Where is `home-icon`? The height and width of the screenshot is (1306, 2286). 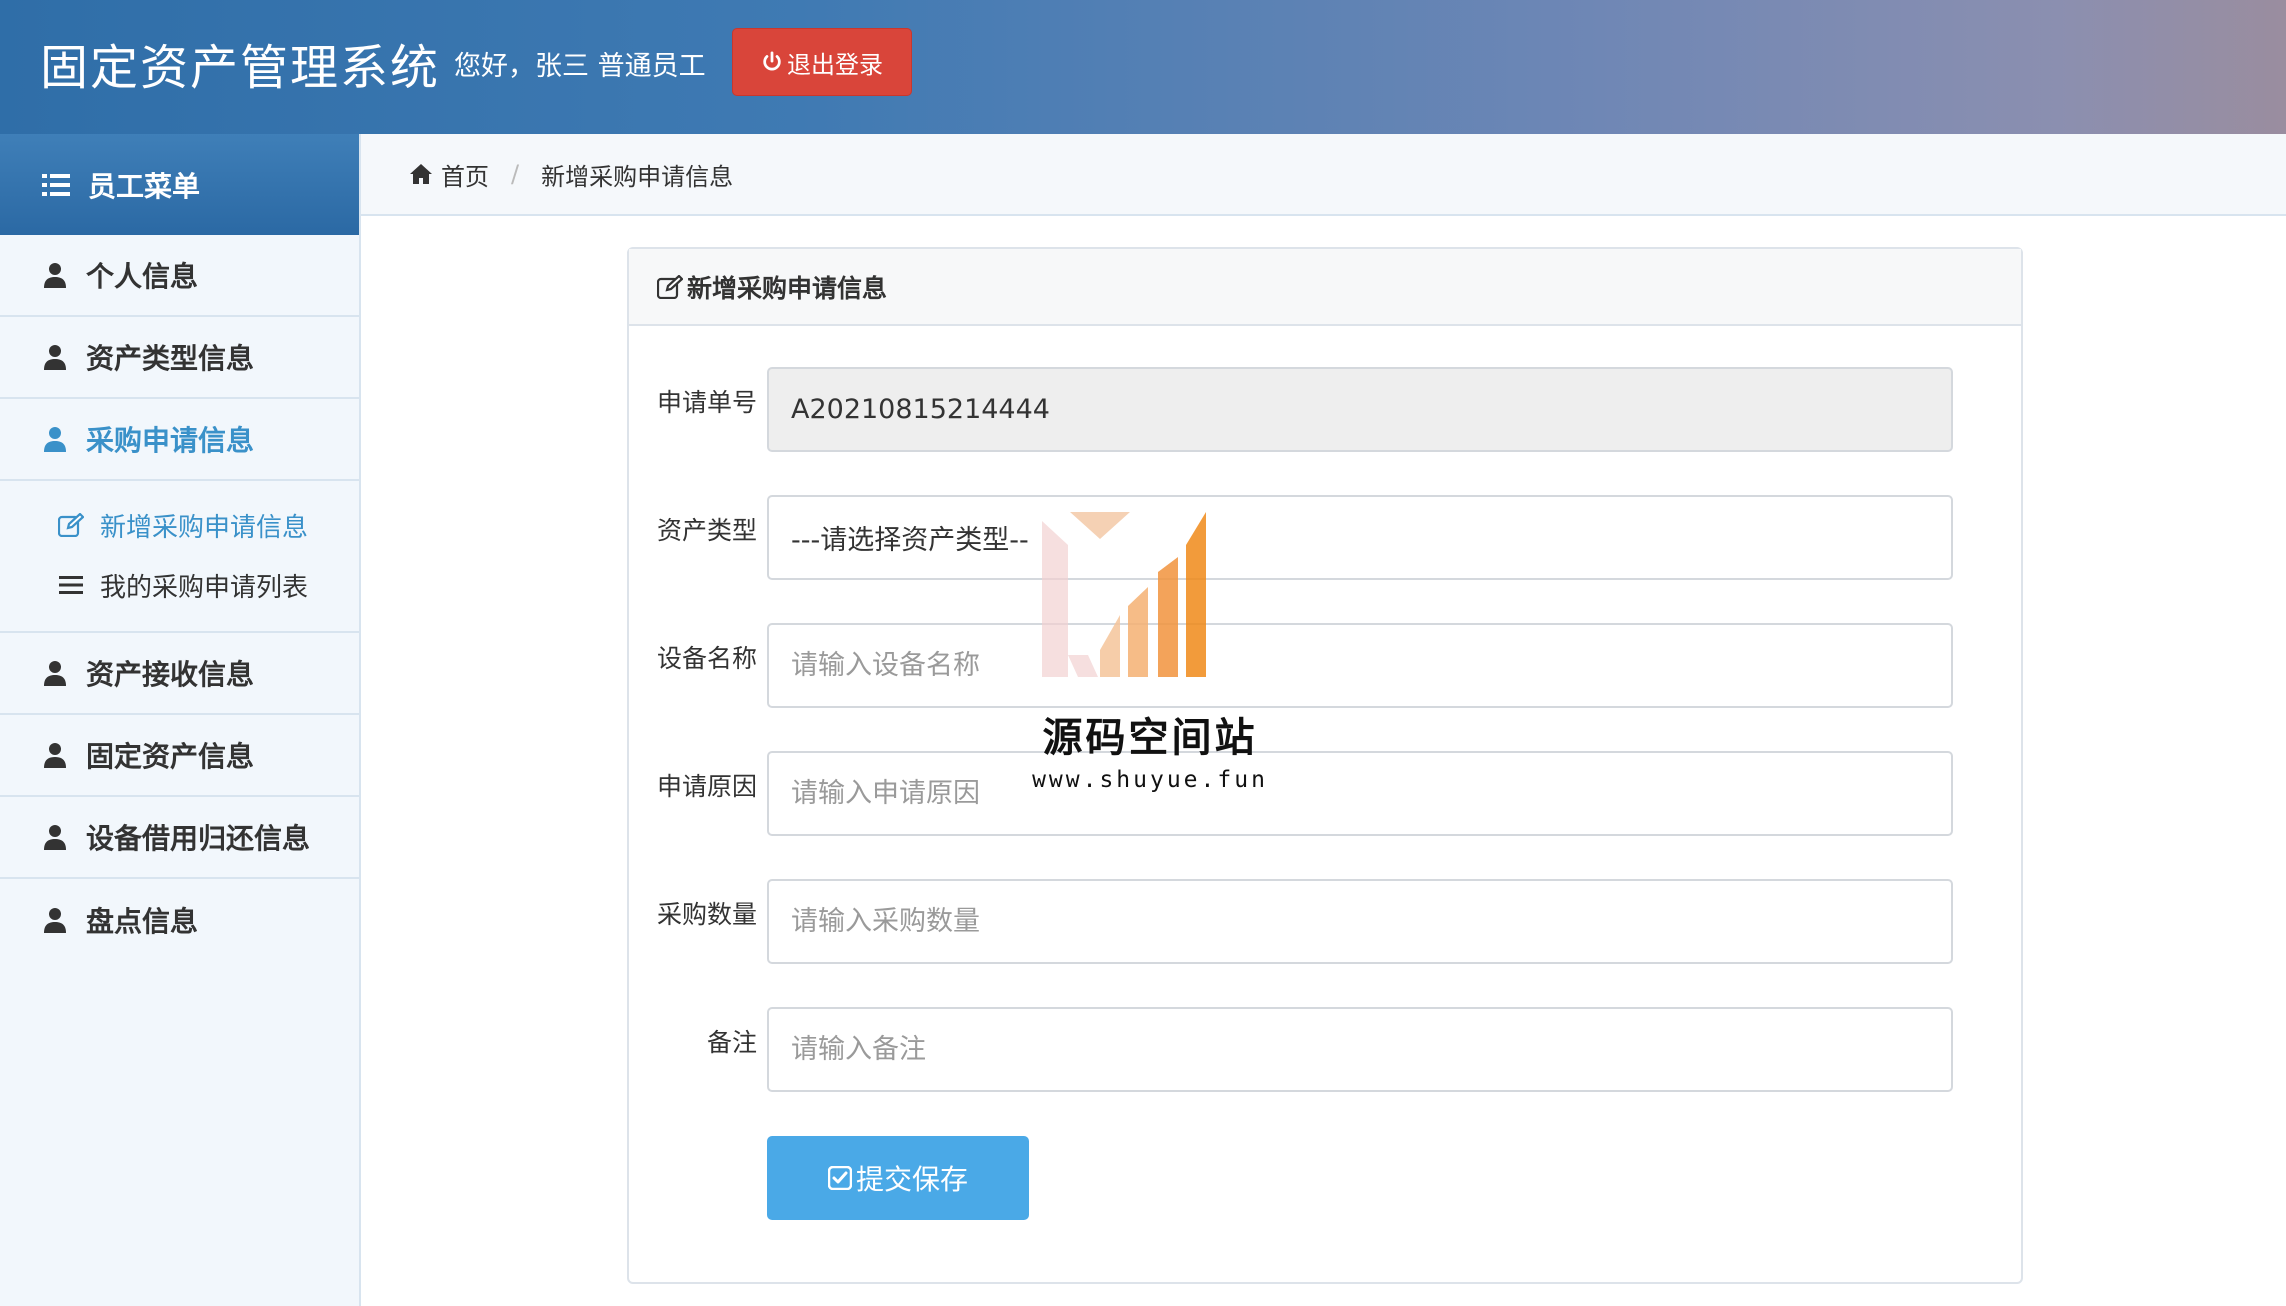 home-icon is located at coordinates (421, 174).